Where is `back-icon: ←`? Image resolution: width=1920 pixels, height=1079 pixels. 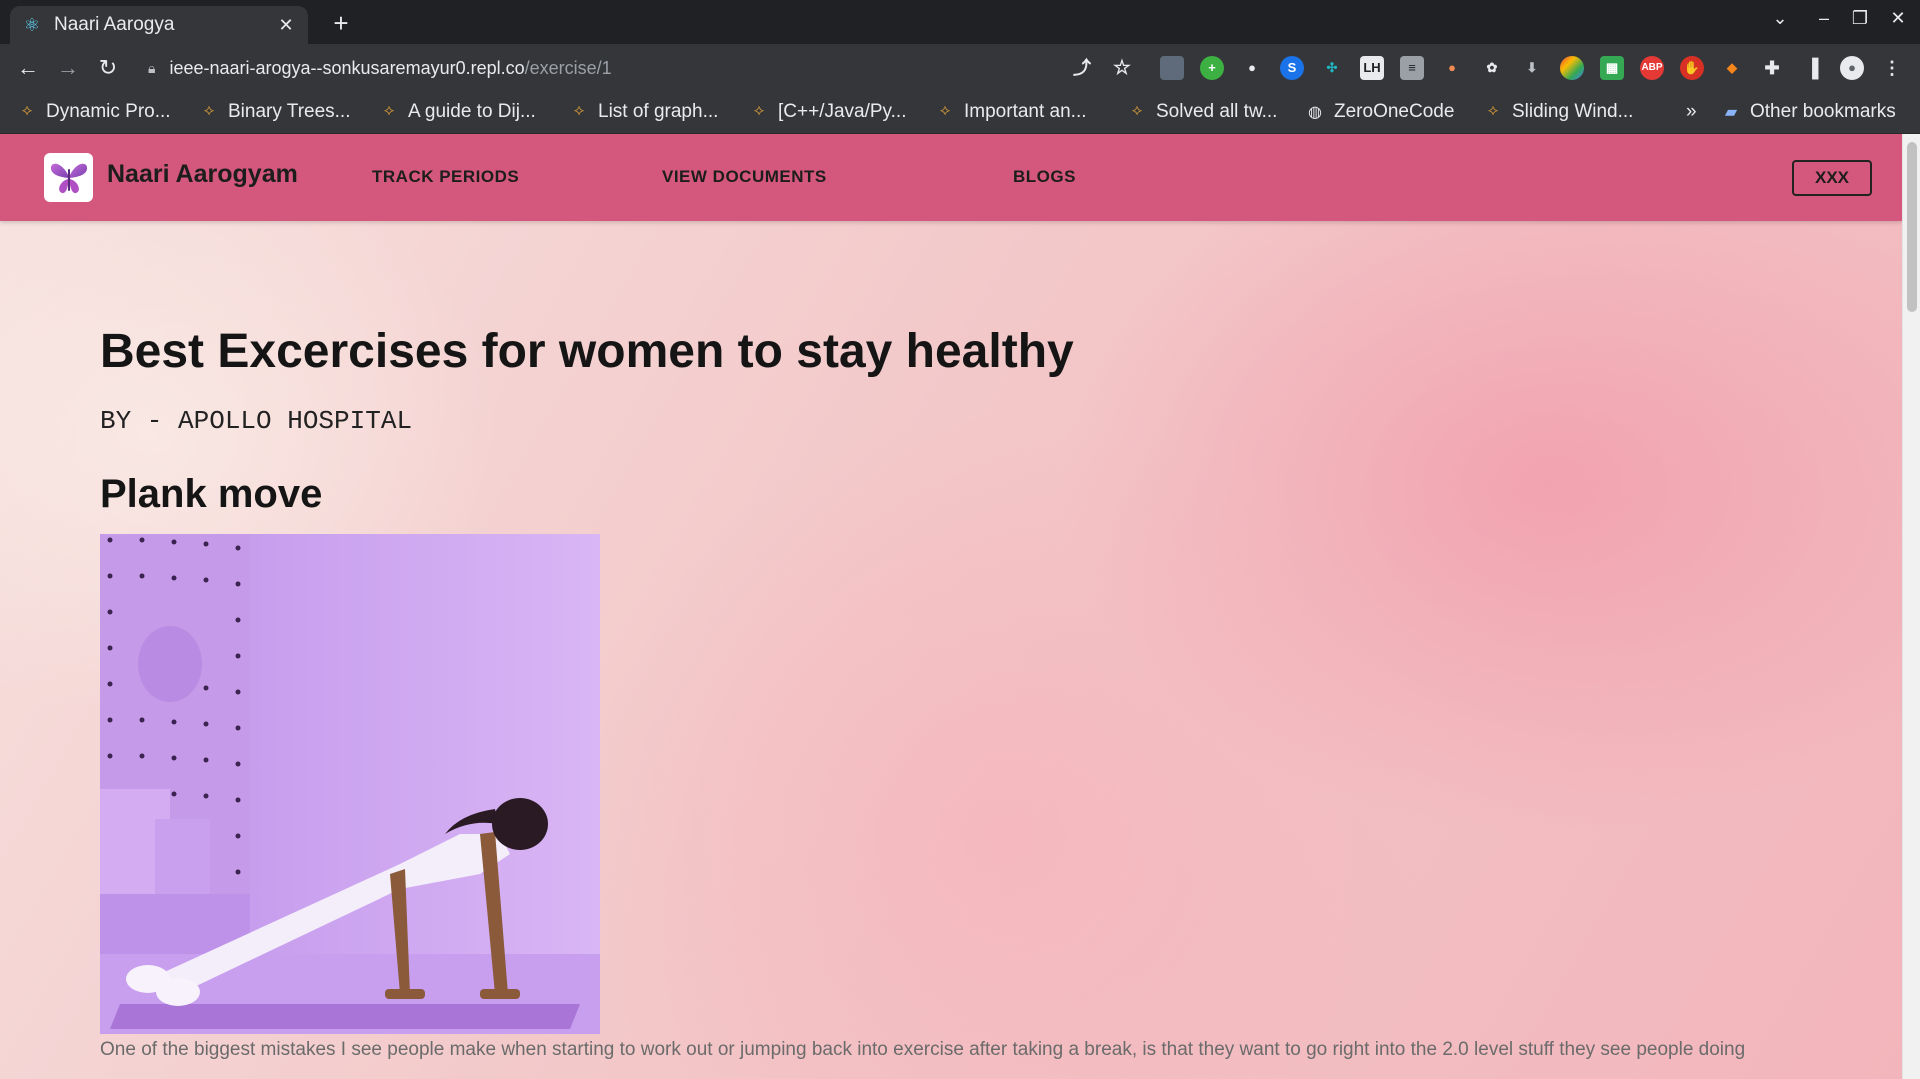 back-icon: ← is located at coordinates (28, 68).